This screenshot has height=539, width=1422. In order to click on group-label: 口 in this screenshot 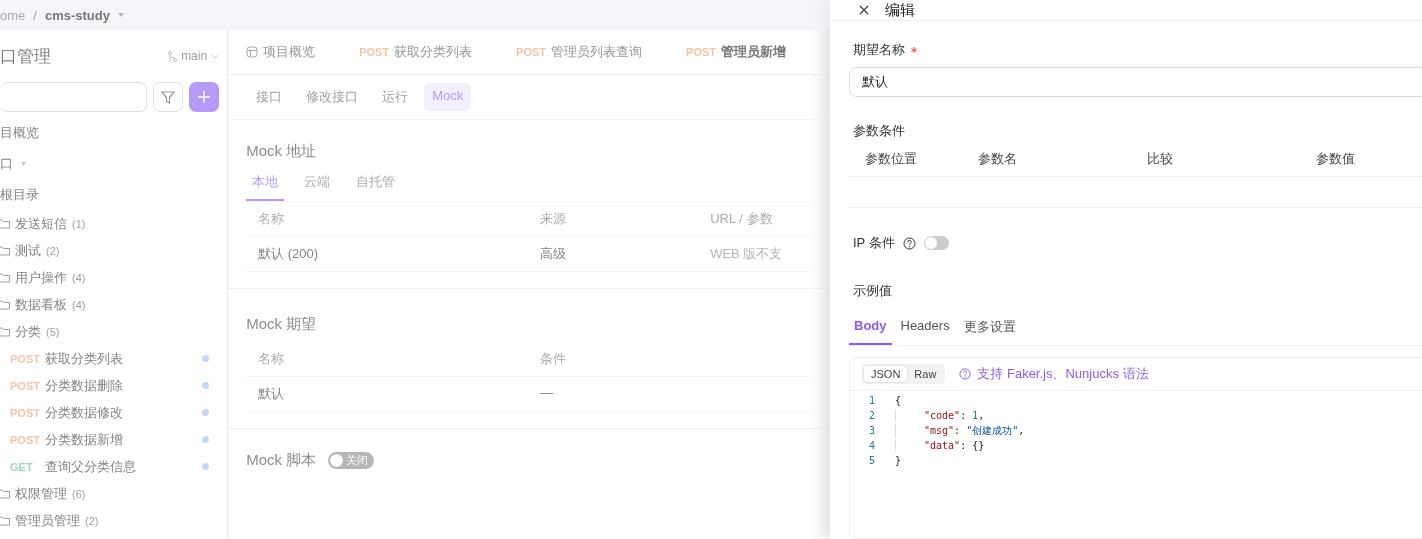, I will do `click(6, 164)`.